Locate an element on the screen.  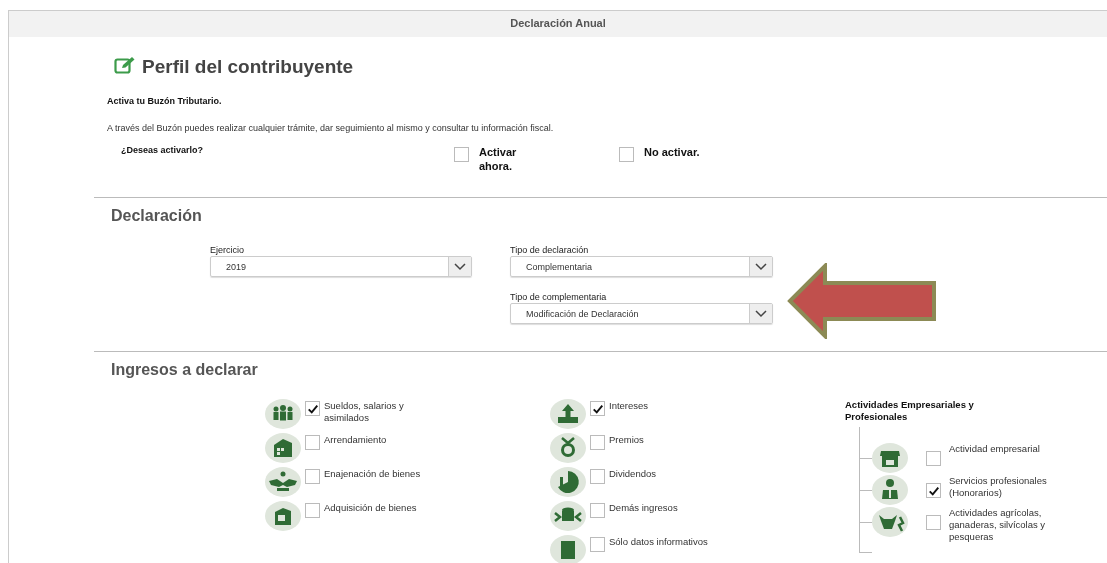
group-heading: Actividades Empresariales y Profesionales is located at coordinates (910, 411).